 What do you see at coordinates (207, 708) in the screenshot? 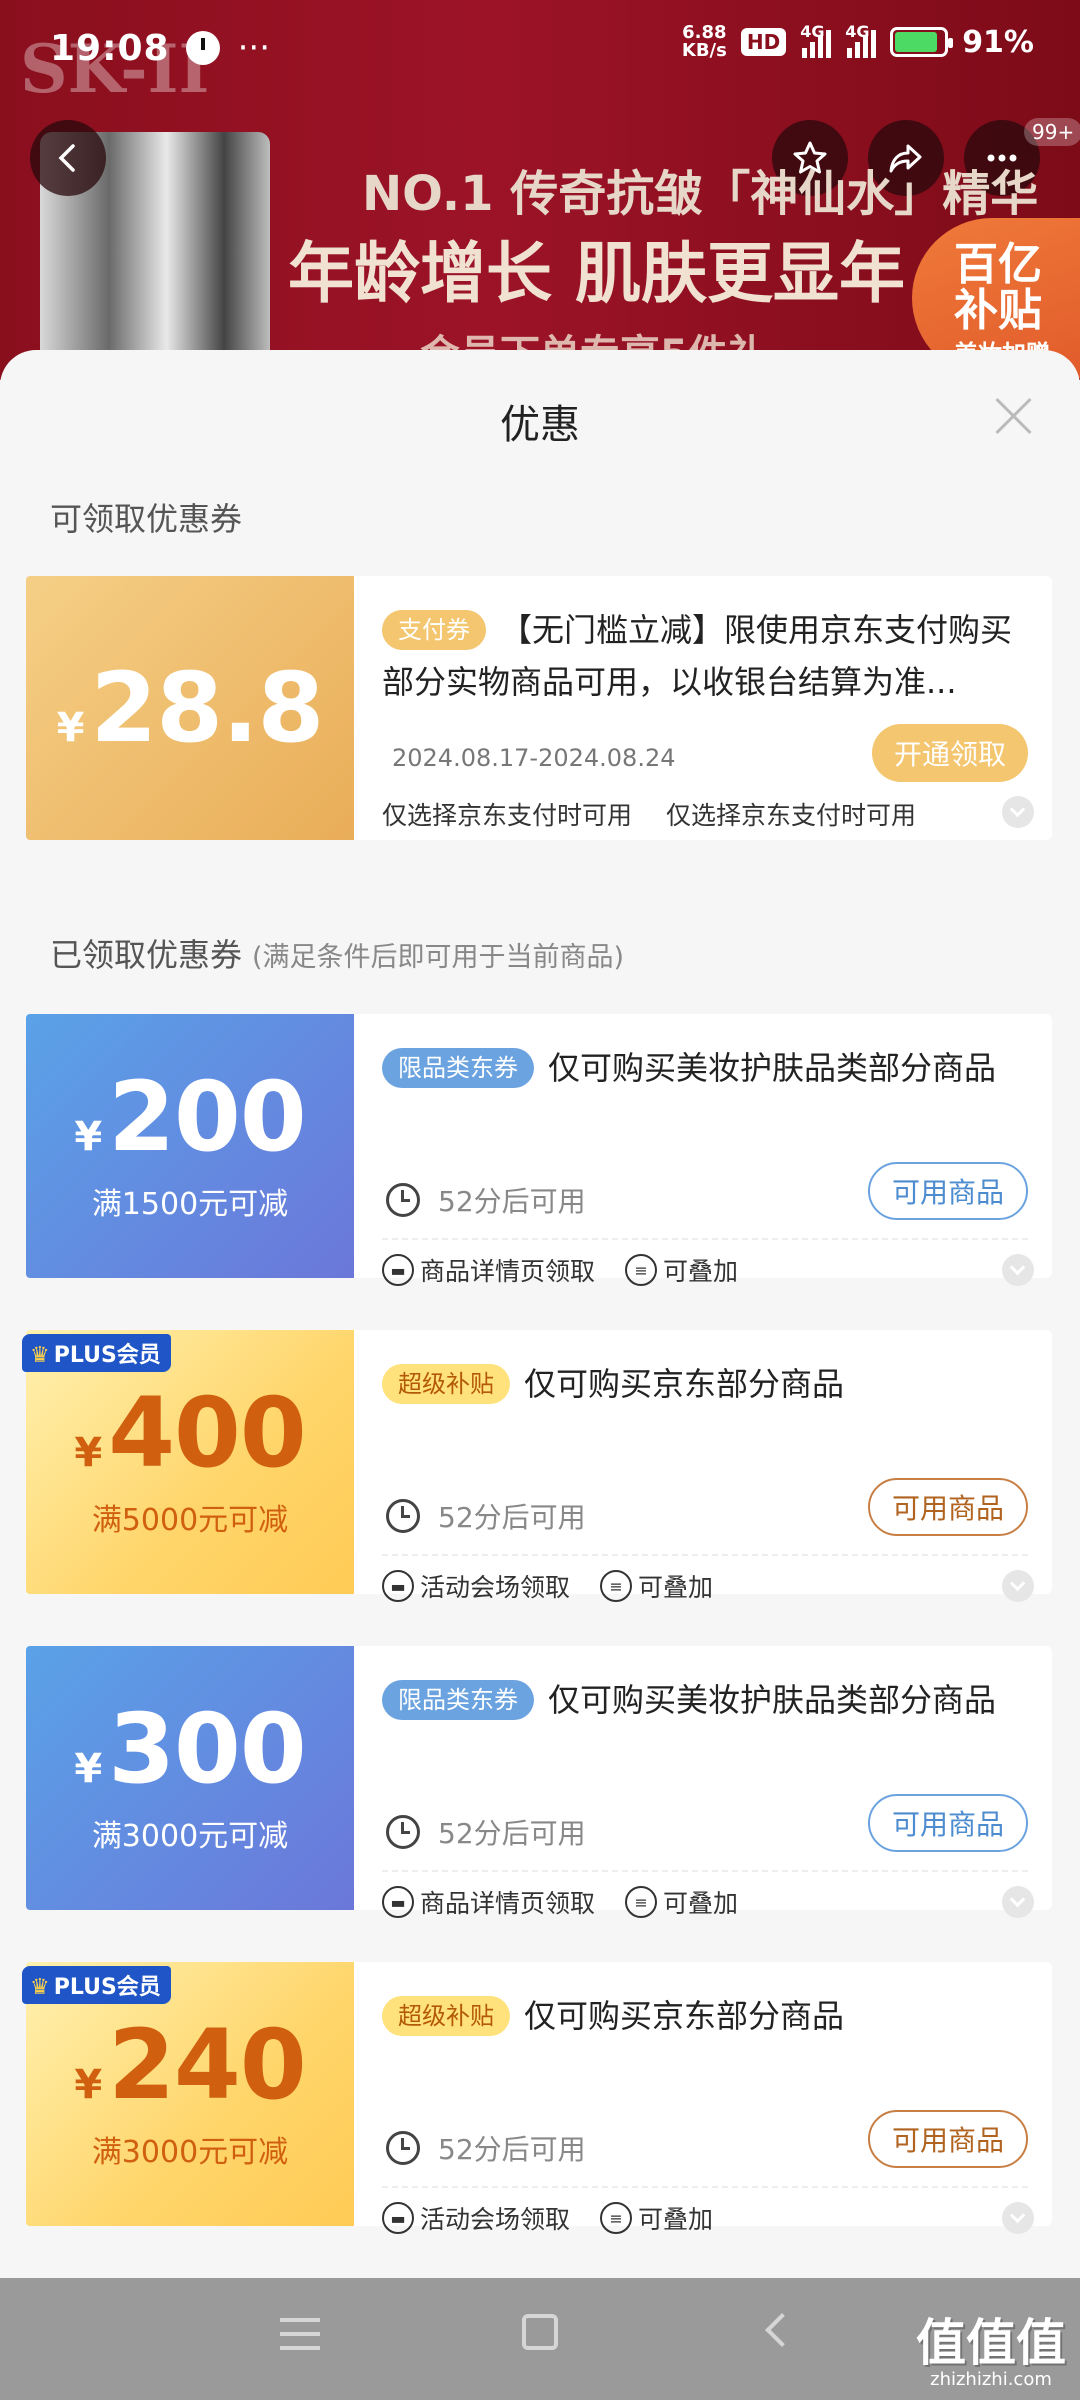
I see `coupon-amount: 28.8` at bounding box center [207, 708].